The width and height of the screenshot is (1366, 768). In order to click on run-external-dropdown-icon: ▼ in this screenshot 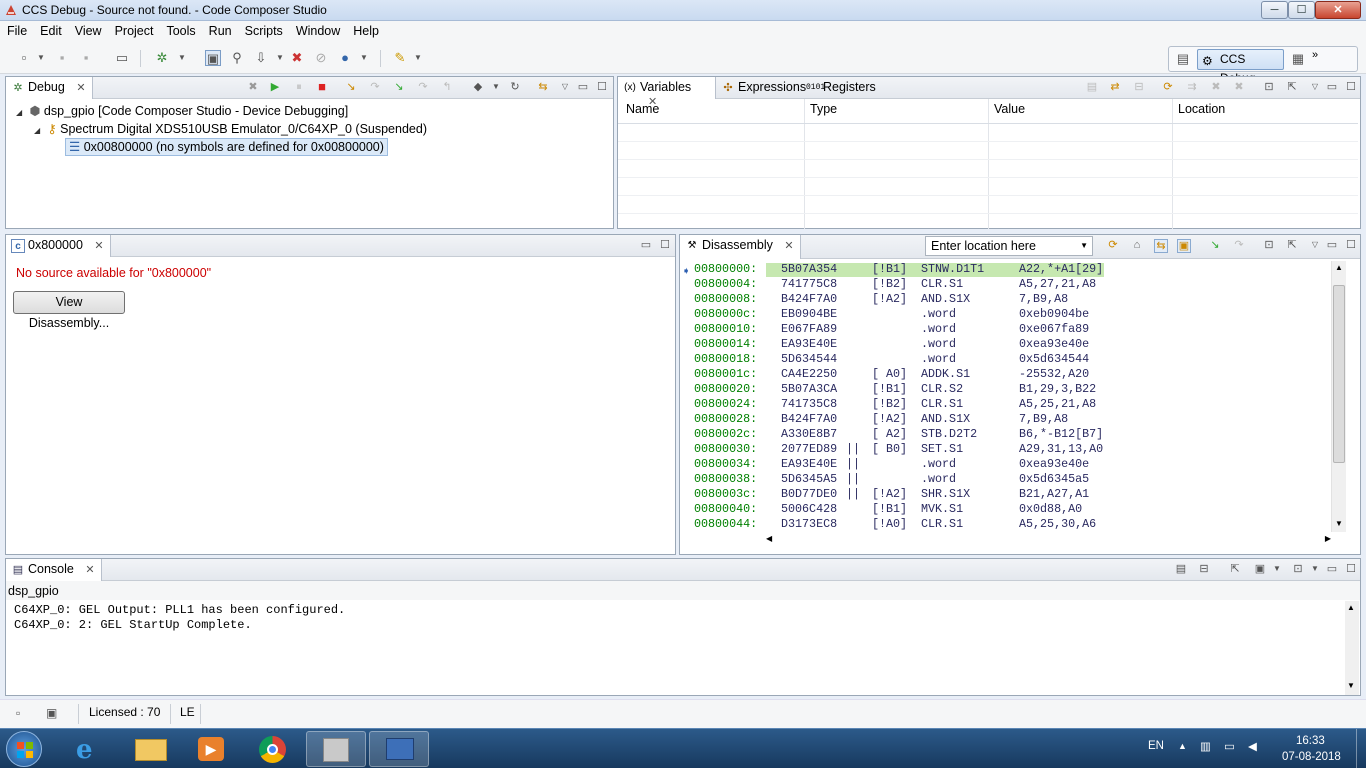, I will do `click(364, 58)`.